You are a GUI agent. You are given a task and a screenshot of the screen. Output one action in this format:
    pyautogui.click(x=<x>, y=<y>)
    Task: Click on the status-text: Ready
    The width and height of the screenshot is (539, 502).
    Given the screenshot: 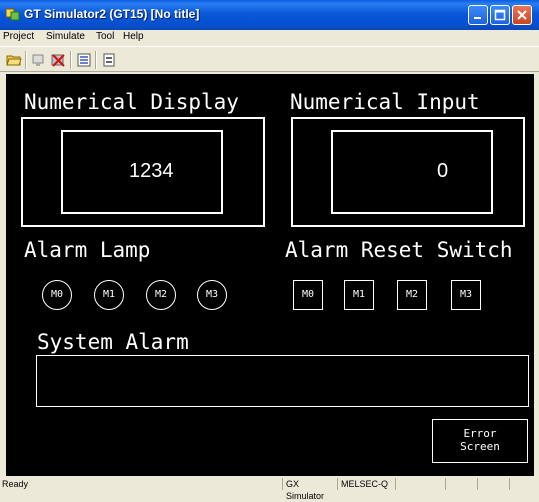 What is the action you would take?
    pyautogui.click(x=15, y=484)
    